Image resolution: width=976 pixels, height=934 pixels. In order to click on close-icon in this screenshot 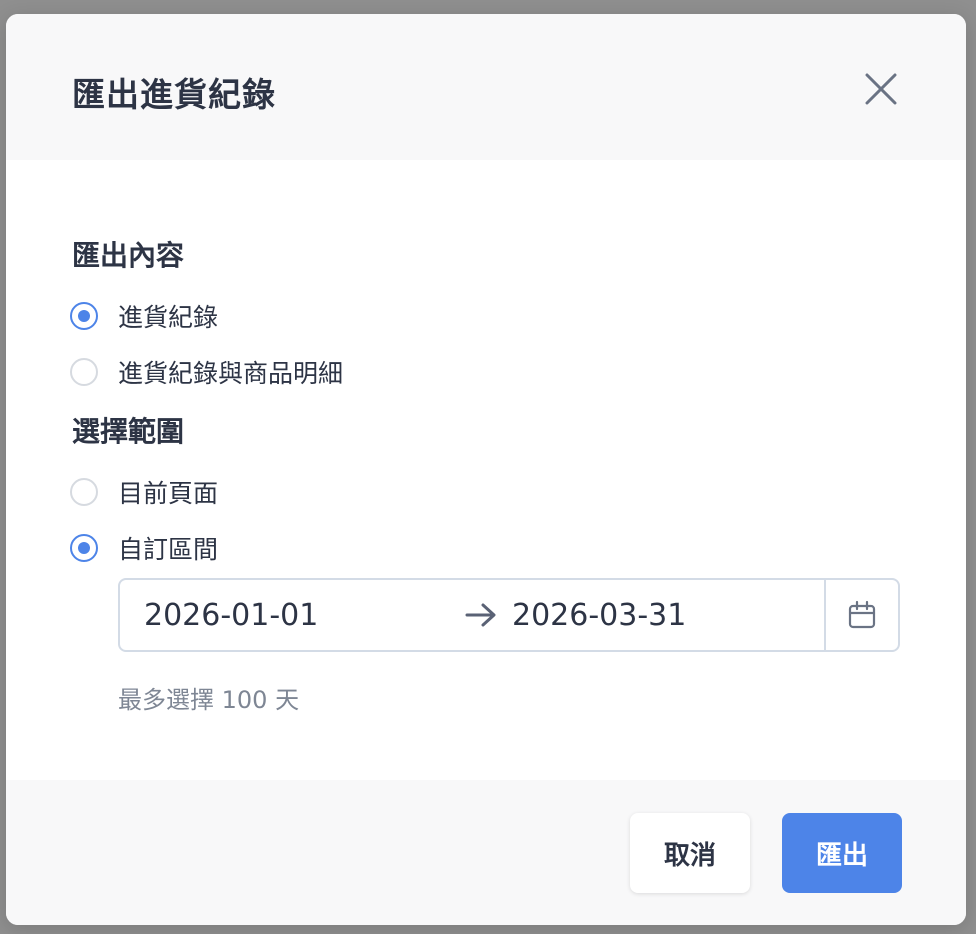, I will do `click(881, 89)`.